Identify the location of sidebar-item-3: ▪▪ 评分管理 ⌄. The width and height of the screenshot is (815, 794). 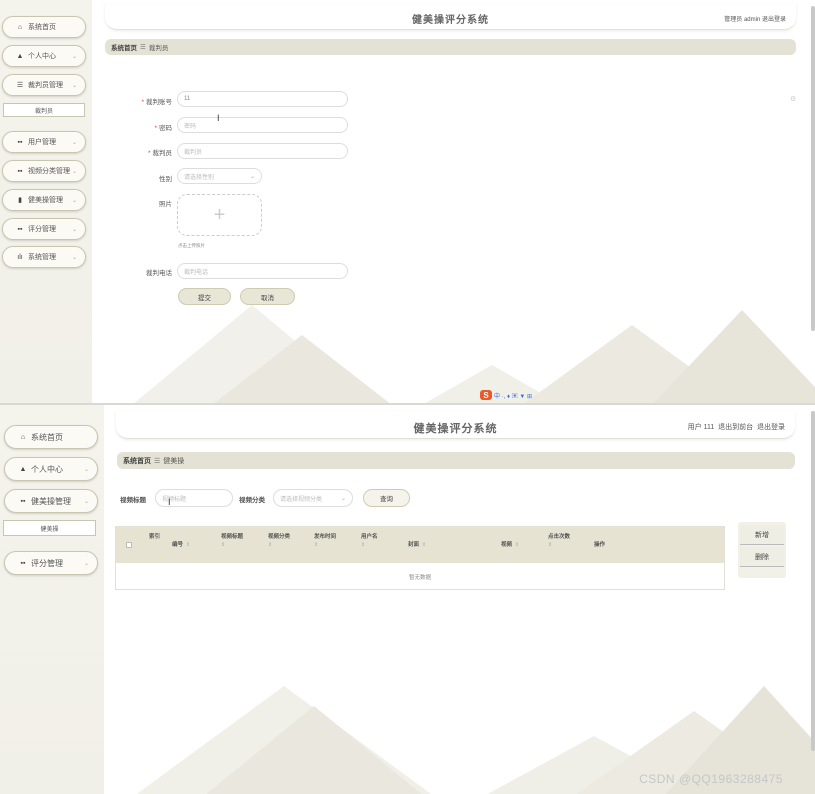
(51, 563).